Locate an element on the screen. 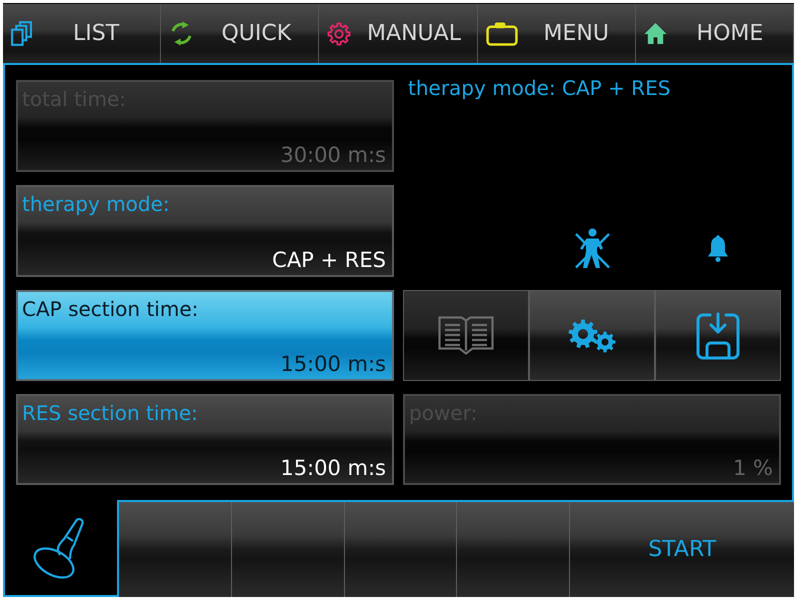  parameter-value: CAP + RES is located at coordinates (329, 260).